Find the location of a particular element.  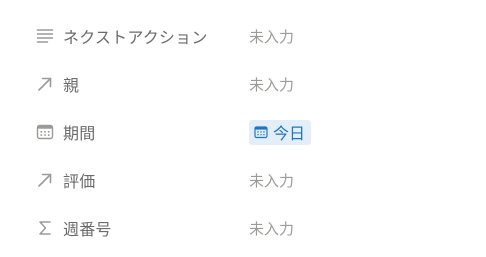

property-value-evaluation: 未入力 is located at coordinates (271, 180).